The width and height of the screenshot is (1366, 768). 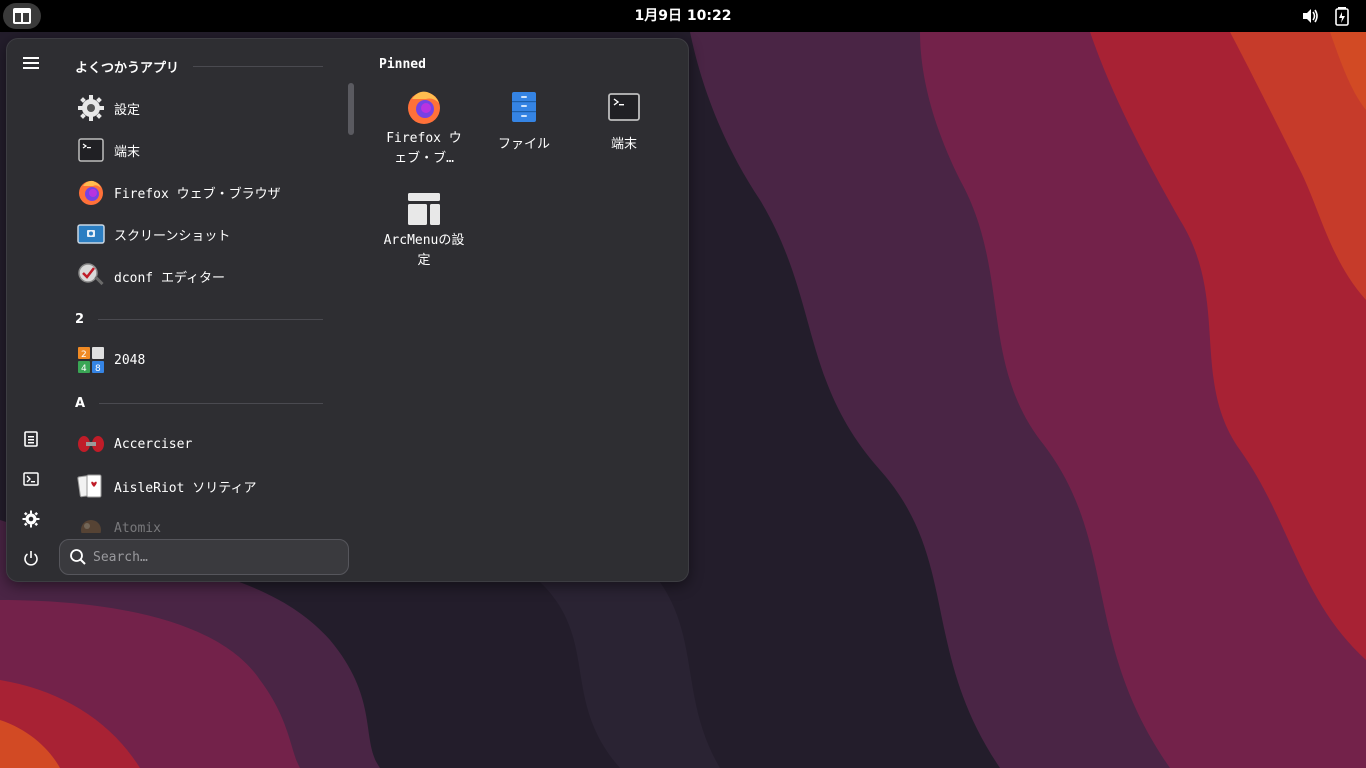 I want to click on tile-label: 端末, so click(x=623, y=144).